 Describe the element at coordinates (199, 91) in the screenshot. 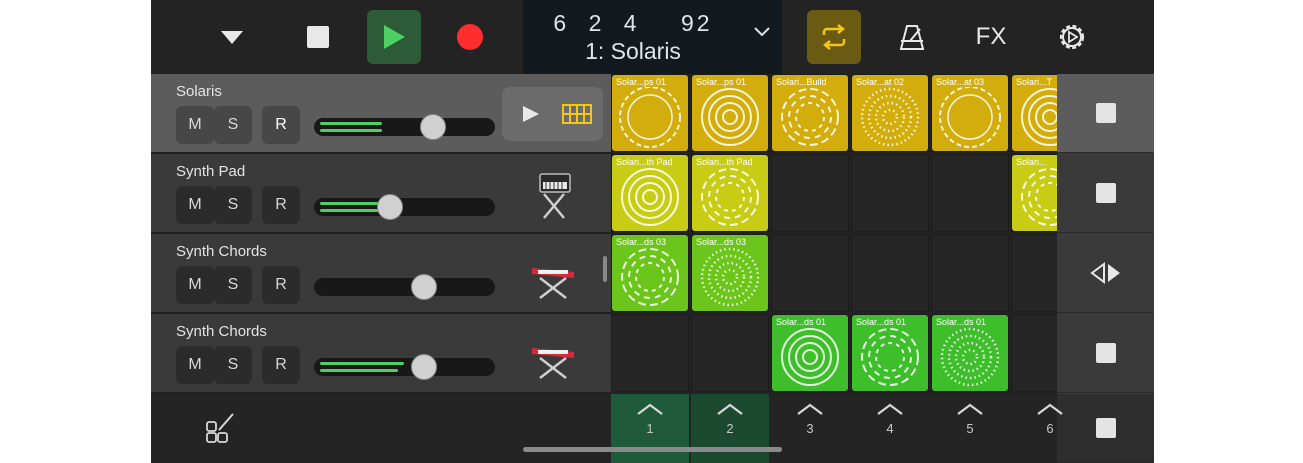

I see `track-name: Solaris` at that location.